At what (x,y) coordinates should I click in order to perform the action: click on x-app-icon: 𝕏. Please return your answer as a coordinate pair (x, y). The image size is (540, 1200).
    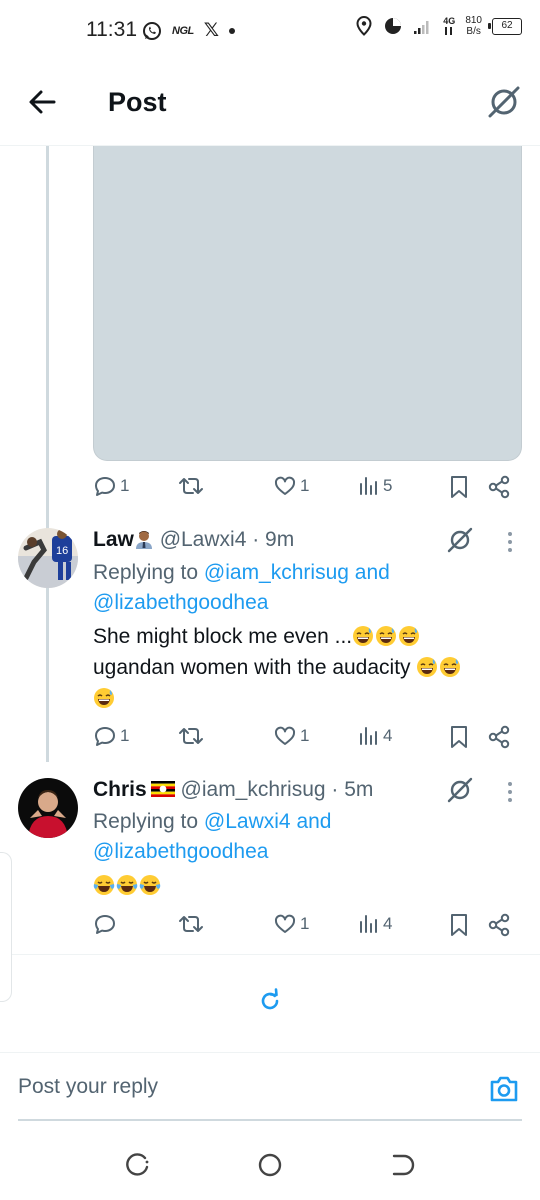
    Looking at the image, I should click on (211, 30).